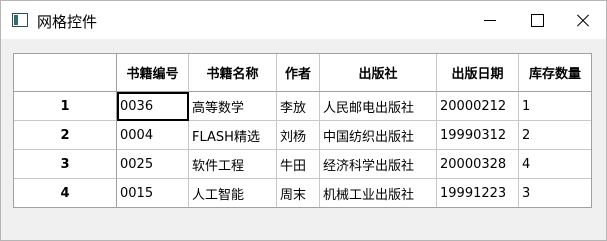 This screenshot has height=241, width=607. I want to click on grid-cell: FLASH精选, so click(233, 135).